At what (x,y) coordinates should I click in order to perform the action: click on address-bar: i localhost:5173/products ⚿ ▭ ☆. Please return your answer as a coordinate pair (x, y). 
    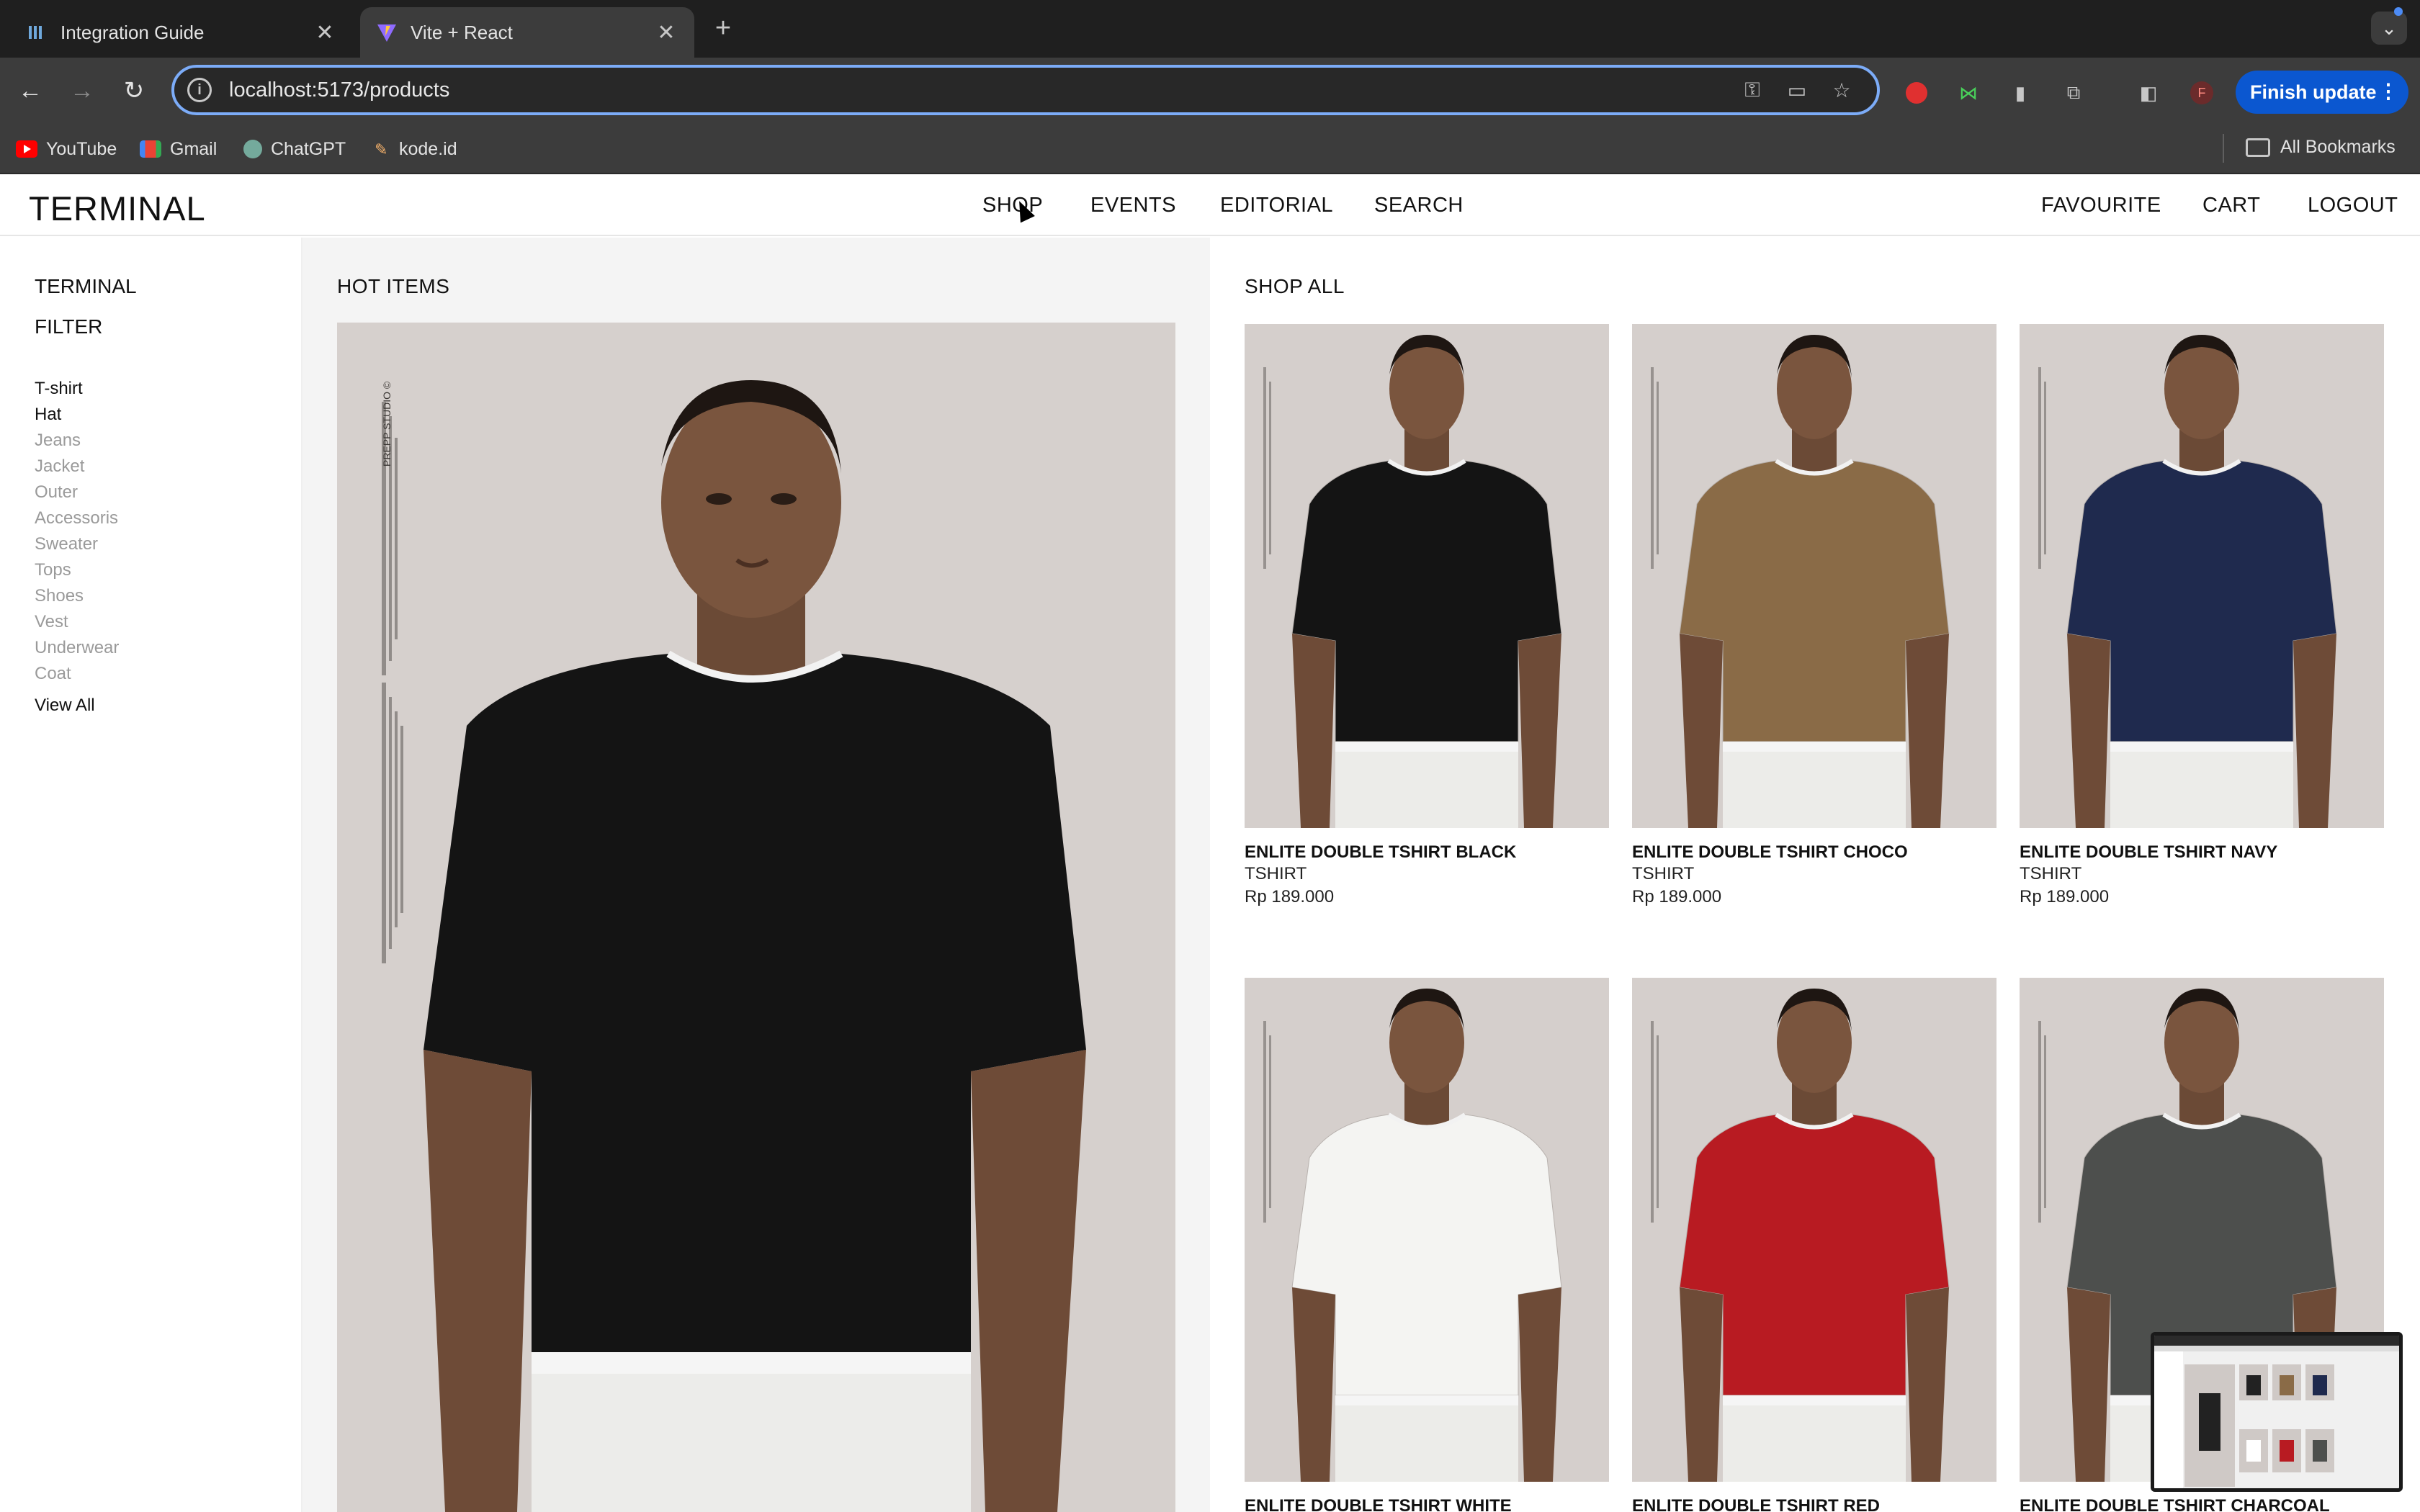
    Looking at the image, I should click on (1025, 90).